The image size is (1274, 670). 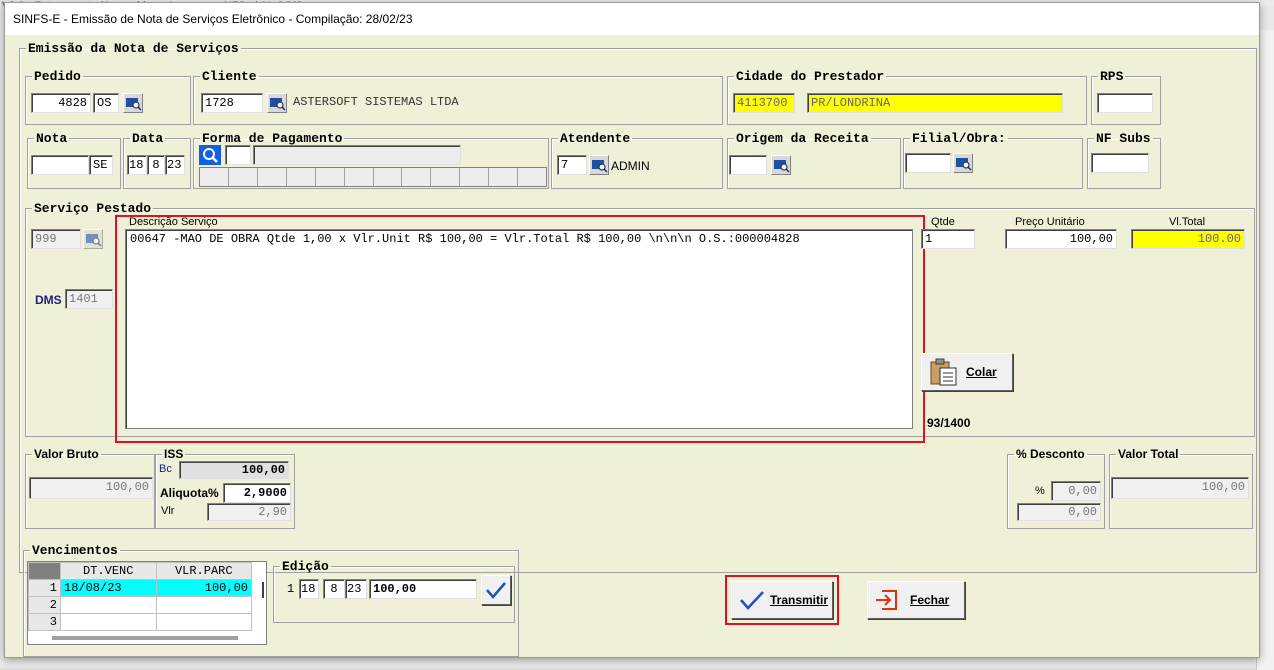 I want to click on desconto-pct-input: 0,00, so click(x=1076, y=491).